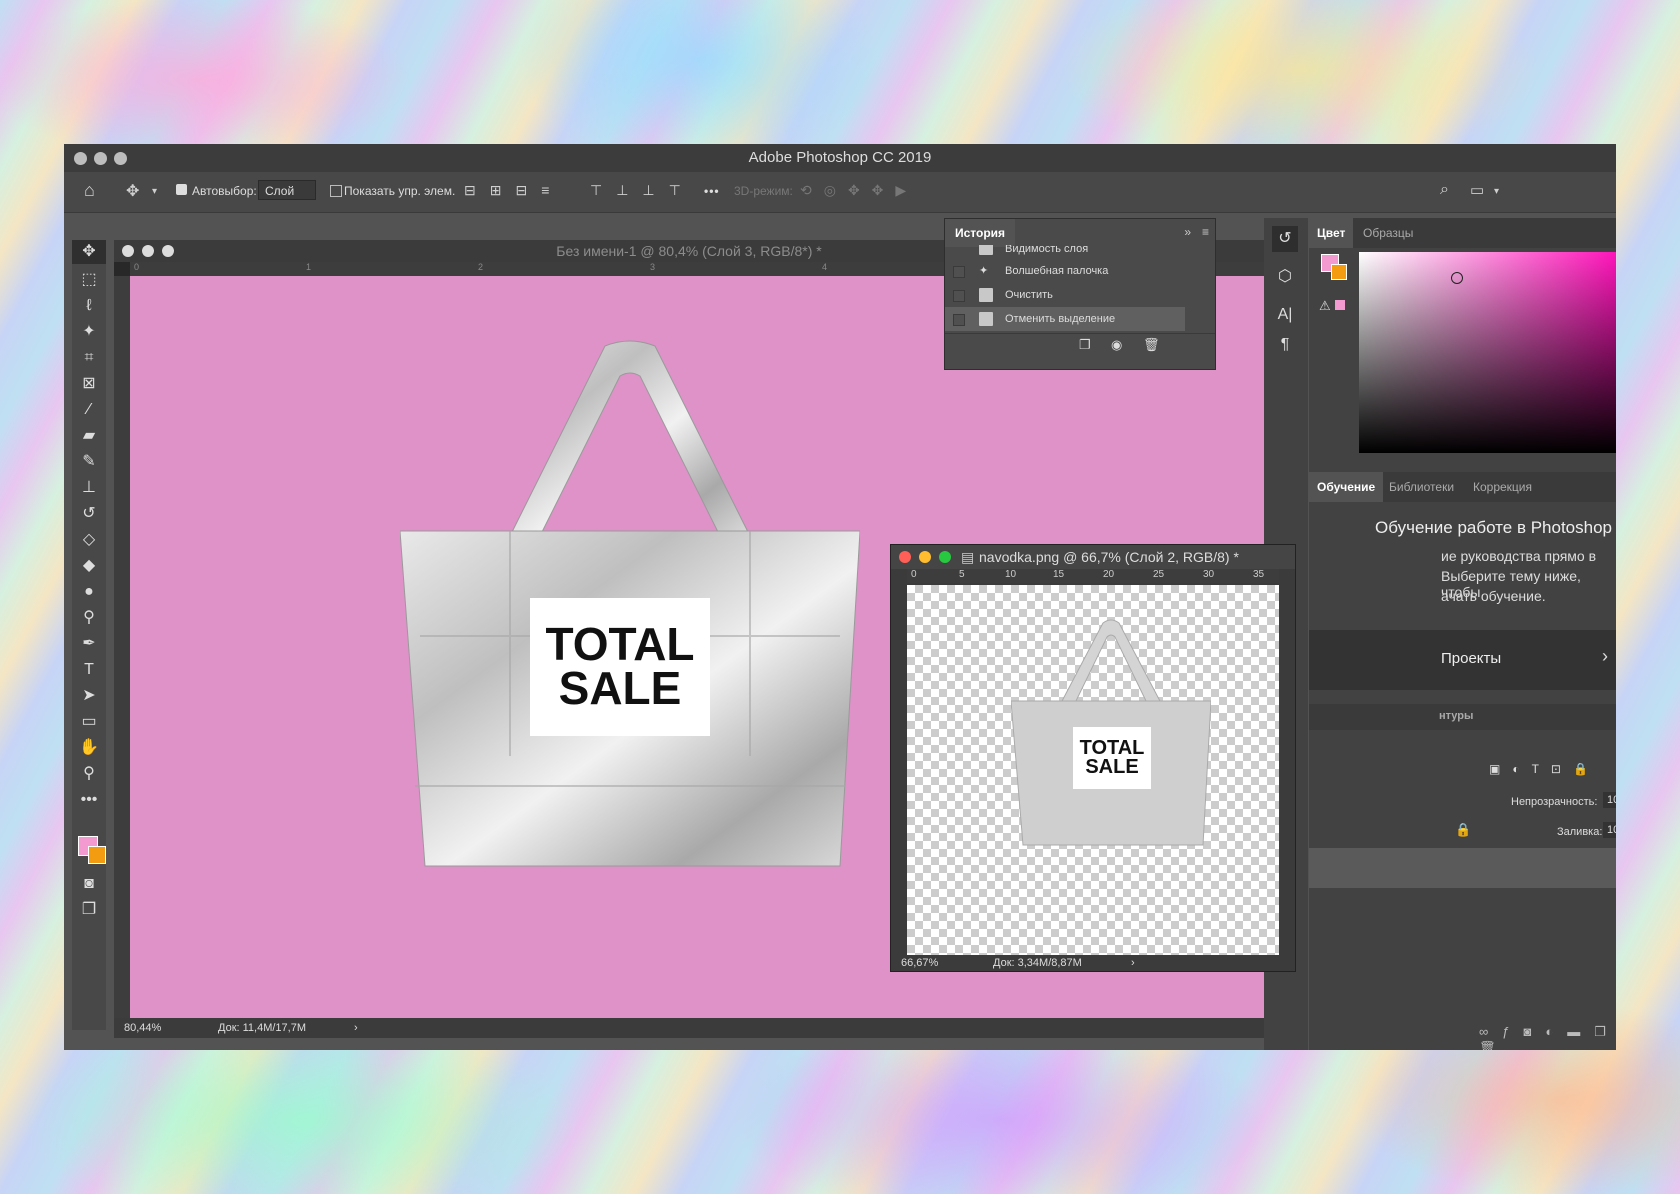  I want to click on align-icon: ⊟⊞⊟≡, so click(513, 190).